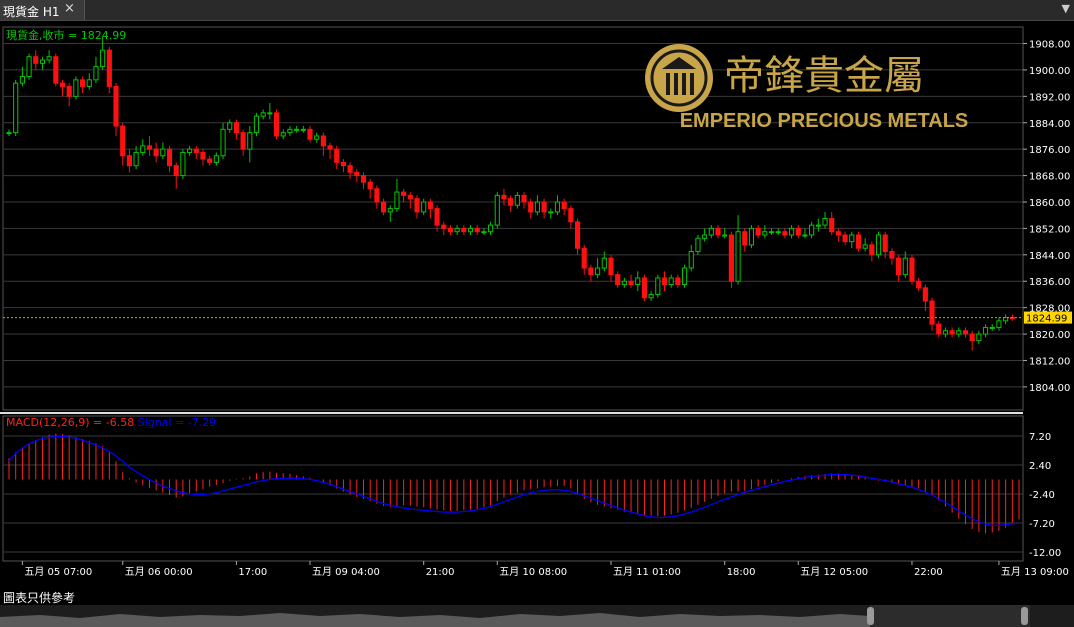  I want to click on x-tick-label: 17:00, so click(252, 572).